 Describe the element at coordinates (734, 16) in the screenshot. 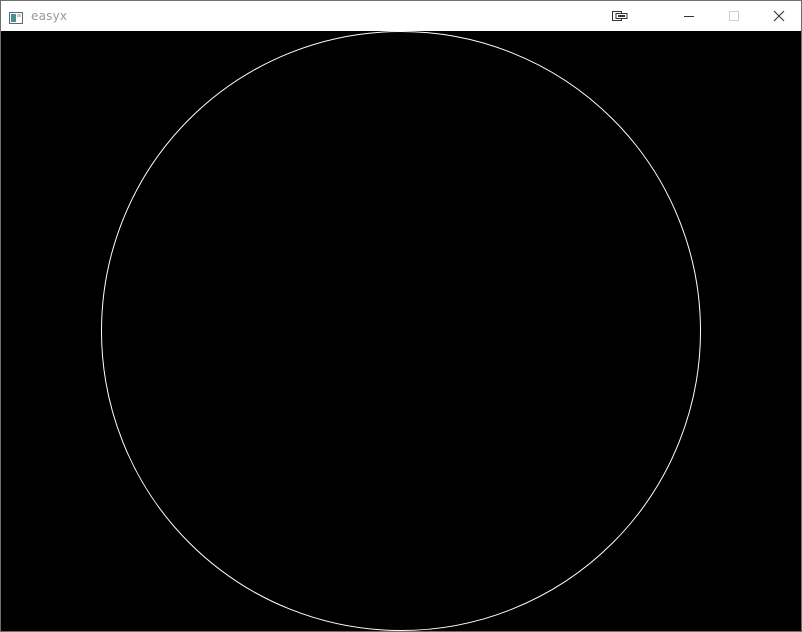

I see `maximize-icon` at that location.